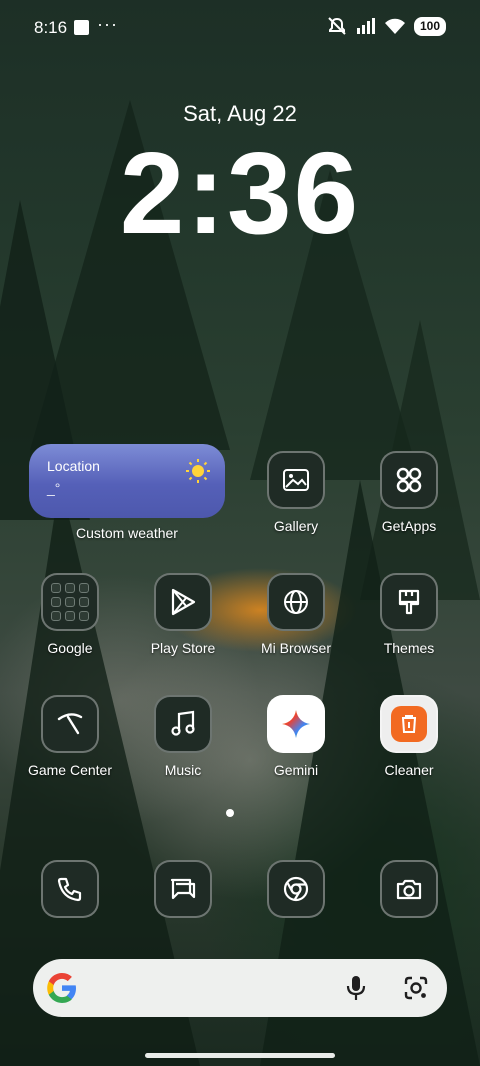 The width and height of the screenshot is (480, 1066). What do you see at coordinates (409, 526) in the screenshot?
I see `app-label: GetApps` at bounding box center [409, 526].